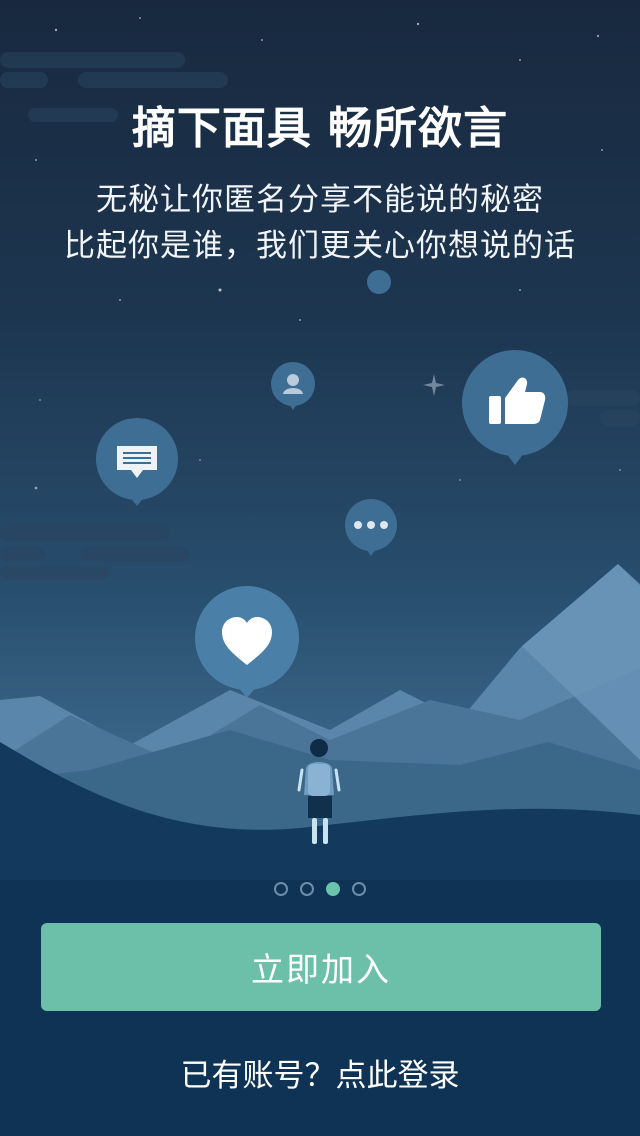  What do you see at coordinates (293, 386) in the screenshot?
I see `user-icon` at bounding box center [293, 386].